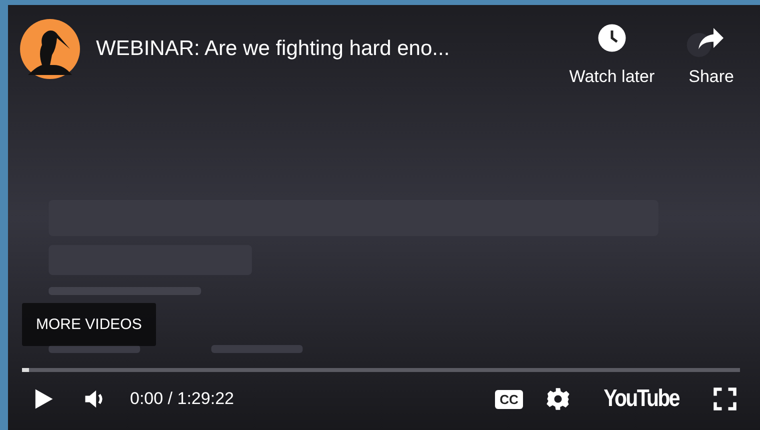 The image size is (760, 430). Describe the element at coordinates (711, 55) in the screenshot. I see `action-button: Share` at that location.